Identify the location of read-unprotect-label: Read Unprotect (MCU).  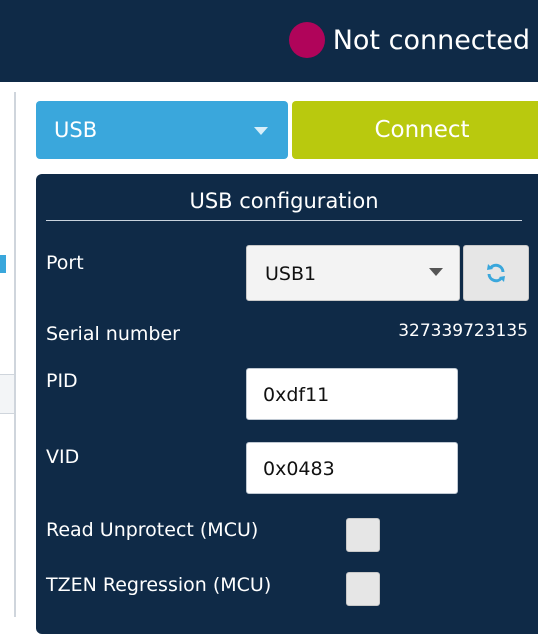
(152, 530).